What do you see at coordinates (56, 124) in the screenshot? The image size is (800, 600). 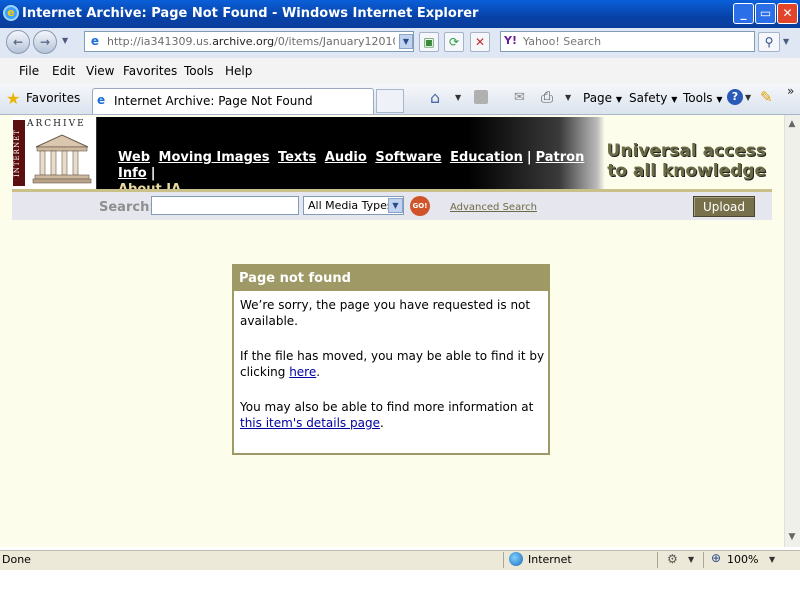 I see `logo-text-horizontal: ARCHIVE` at bounding box center [56, 124].